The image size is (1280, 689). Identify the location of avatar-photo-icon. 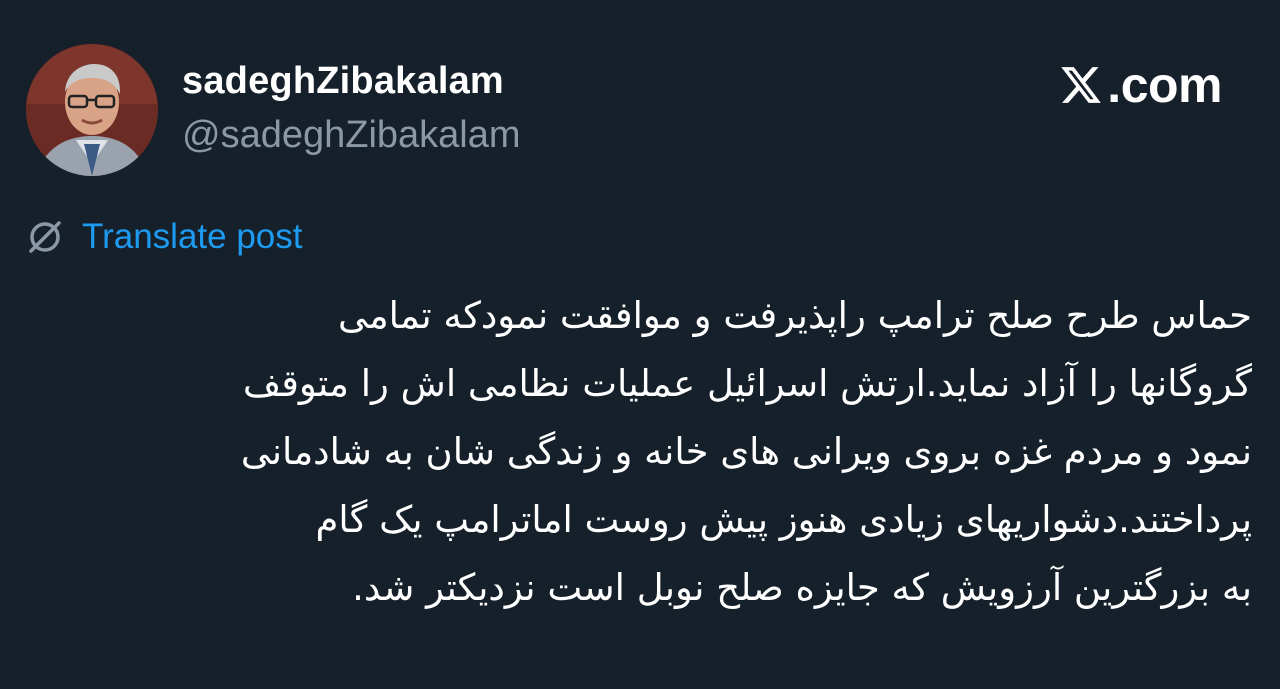
(92, 110).